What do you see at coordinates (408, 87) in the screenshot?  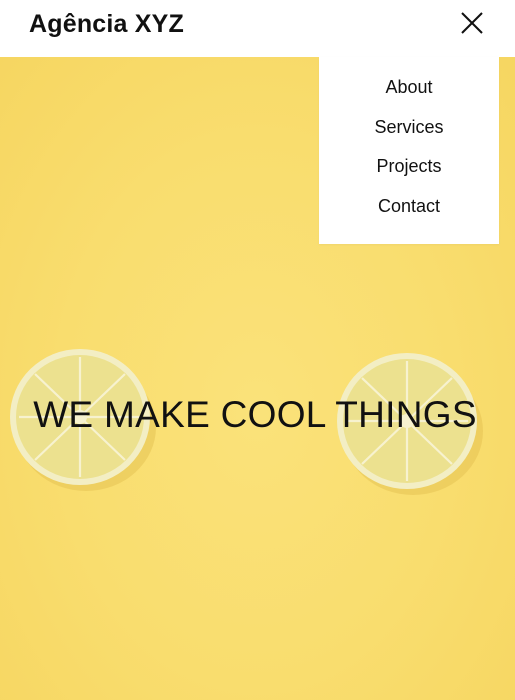 I see `nav-link-about: About` at bounding box center [408, 87].